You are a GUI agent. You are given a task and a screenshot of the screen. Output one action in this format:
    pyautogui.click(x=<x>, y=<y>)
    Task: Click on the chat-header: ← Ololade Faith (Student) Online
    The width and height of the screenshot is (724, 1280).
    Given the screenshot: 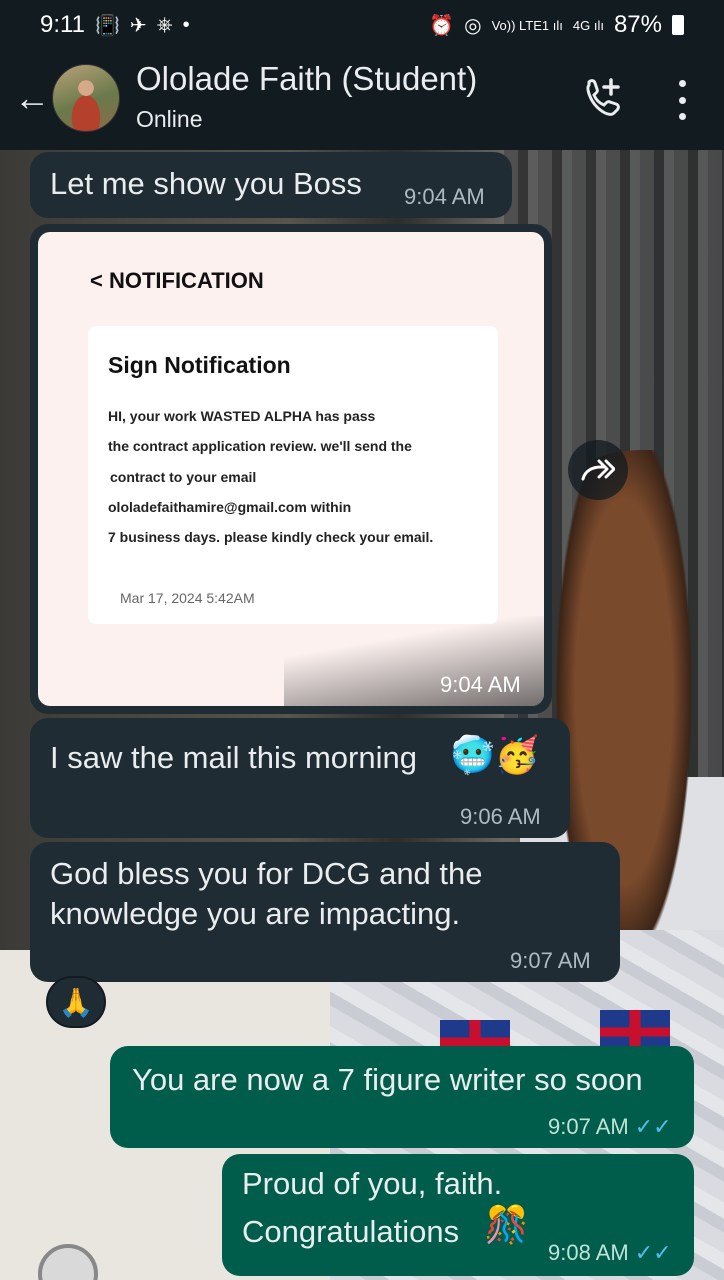 What is the action you would take?
    pyautogui.click(x=362, y=100)
    